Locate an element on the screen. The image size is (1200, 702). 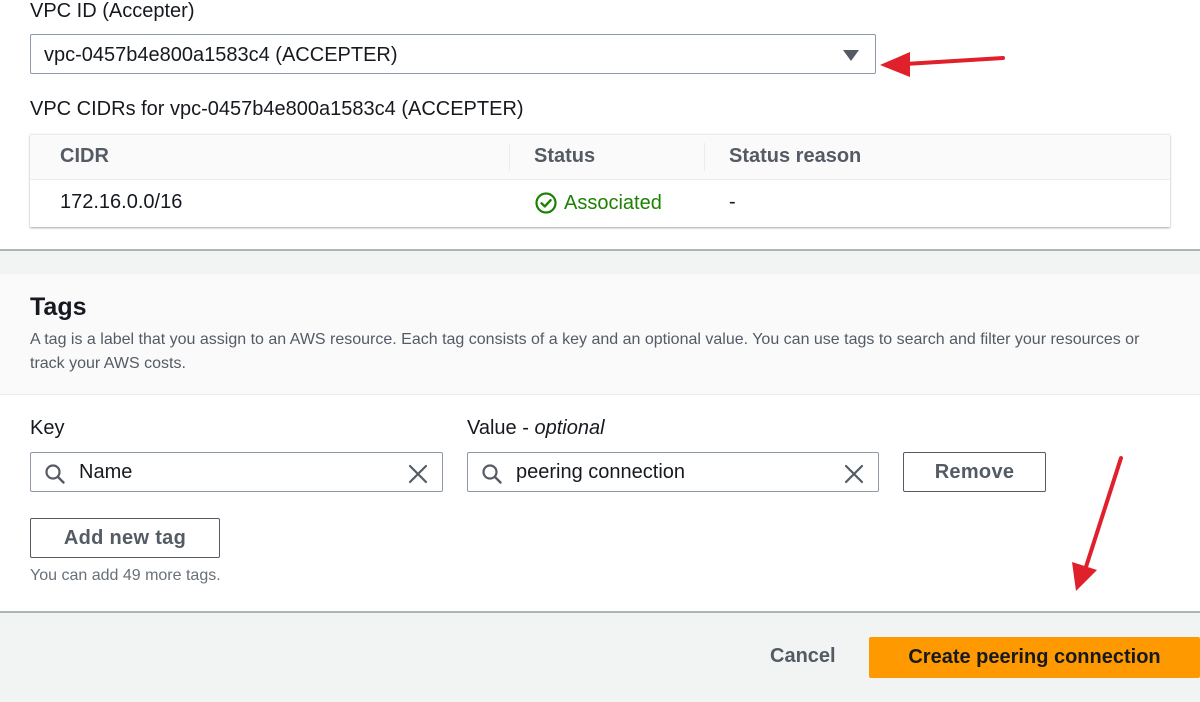
value-label-optional: optional is located at coordinates (569, 428).